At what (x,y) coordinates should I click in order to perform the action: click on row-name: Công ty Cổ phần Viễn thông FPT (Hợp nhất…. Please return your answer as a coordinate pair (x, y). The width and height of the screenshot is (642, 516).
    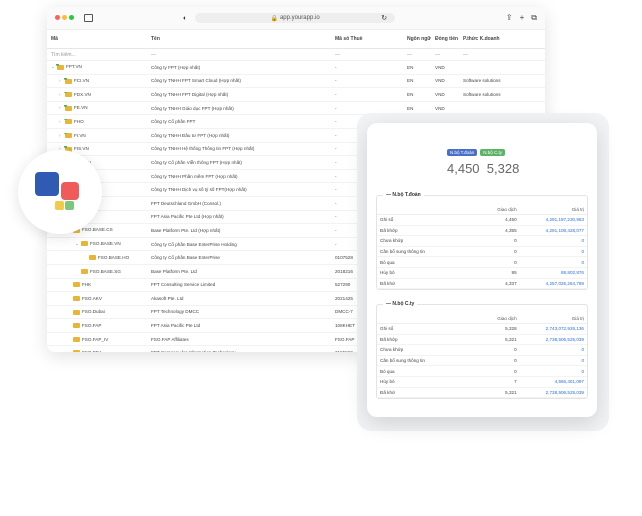
    Looking at the image, I should click on (196, 162).